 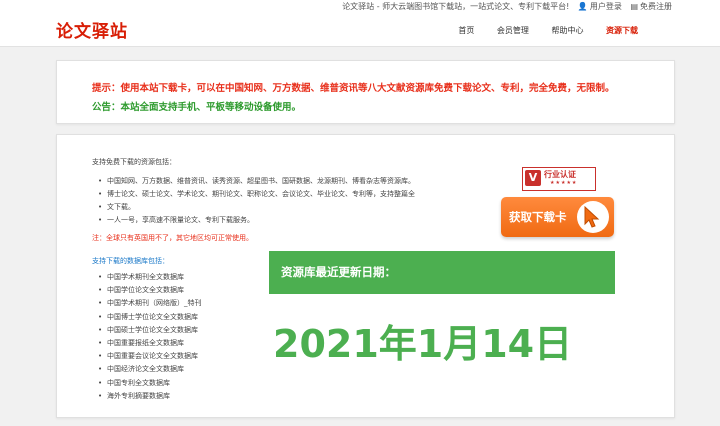 I want to click on user-icon: 👤, so click(x=582, y=6).